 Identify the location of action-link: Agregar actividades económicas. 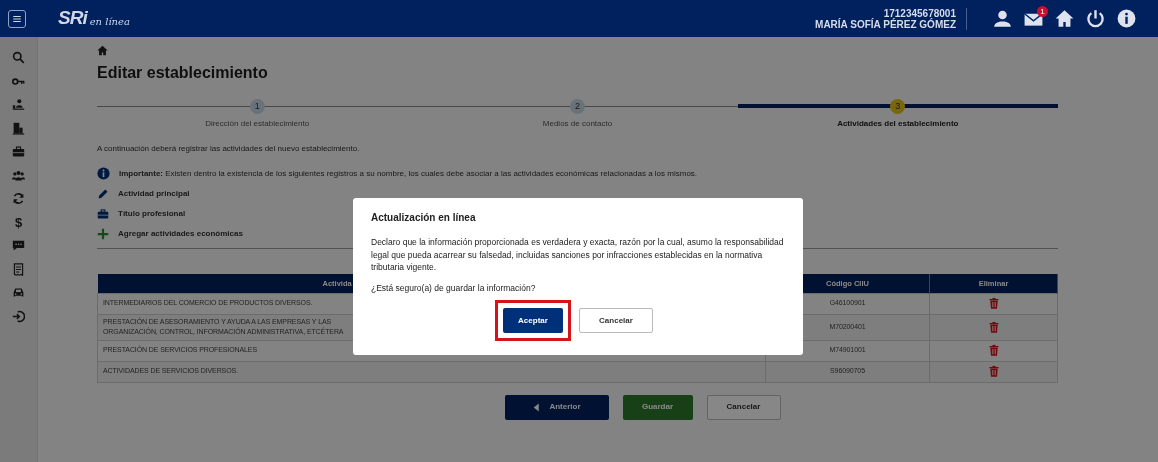
(180, 234).